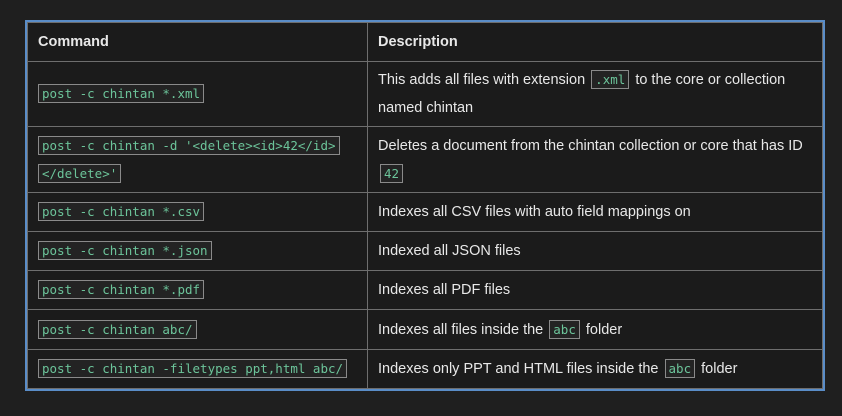 This screenshot has width=842, height=416. I want to click on command-cell: post -c chintan *.json, so click(197, 251).